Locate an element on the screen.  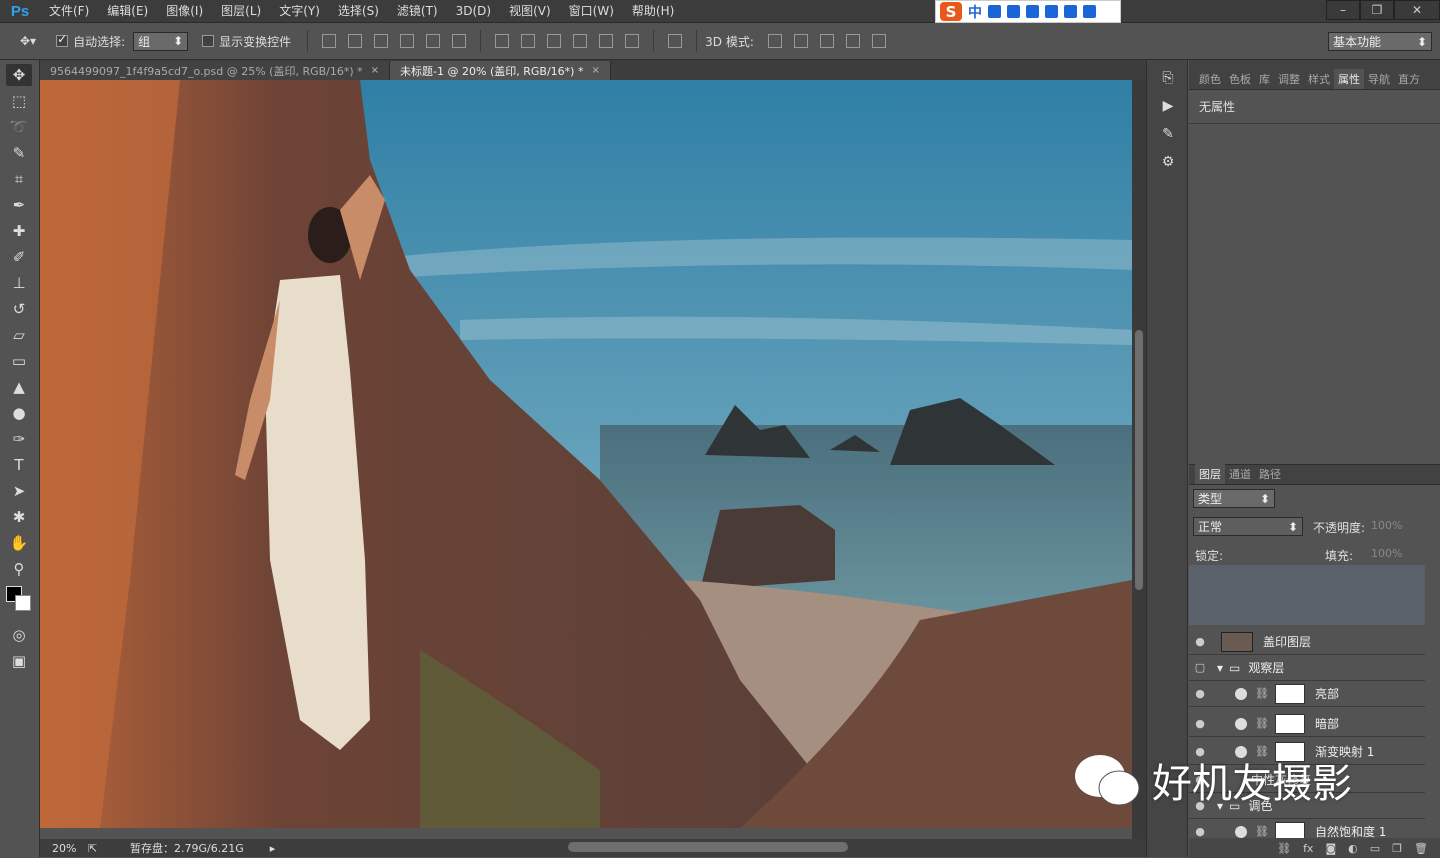
menu-select: 选择(S) is located at coordinates (358, 11).